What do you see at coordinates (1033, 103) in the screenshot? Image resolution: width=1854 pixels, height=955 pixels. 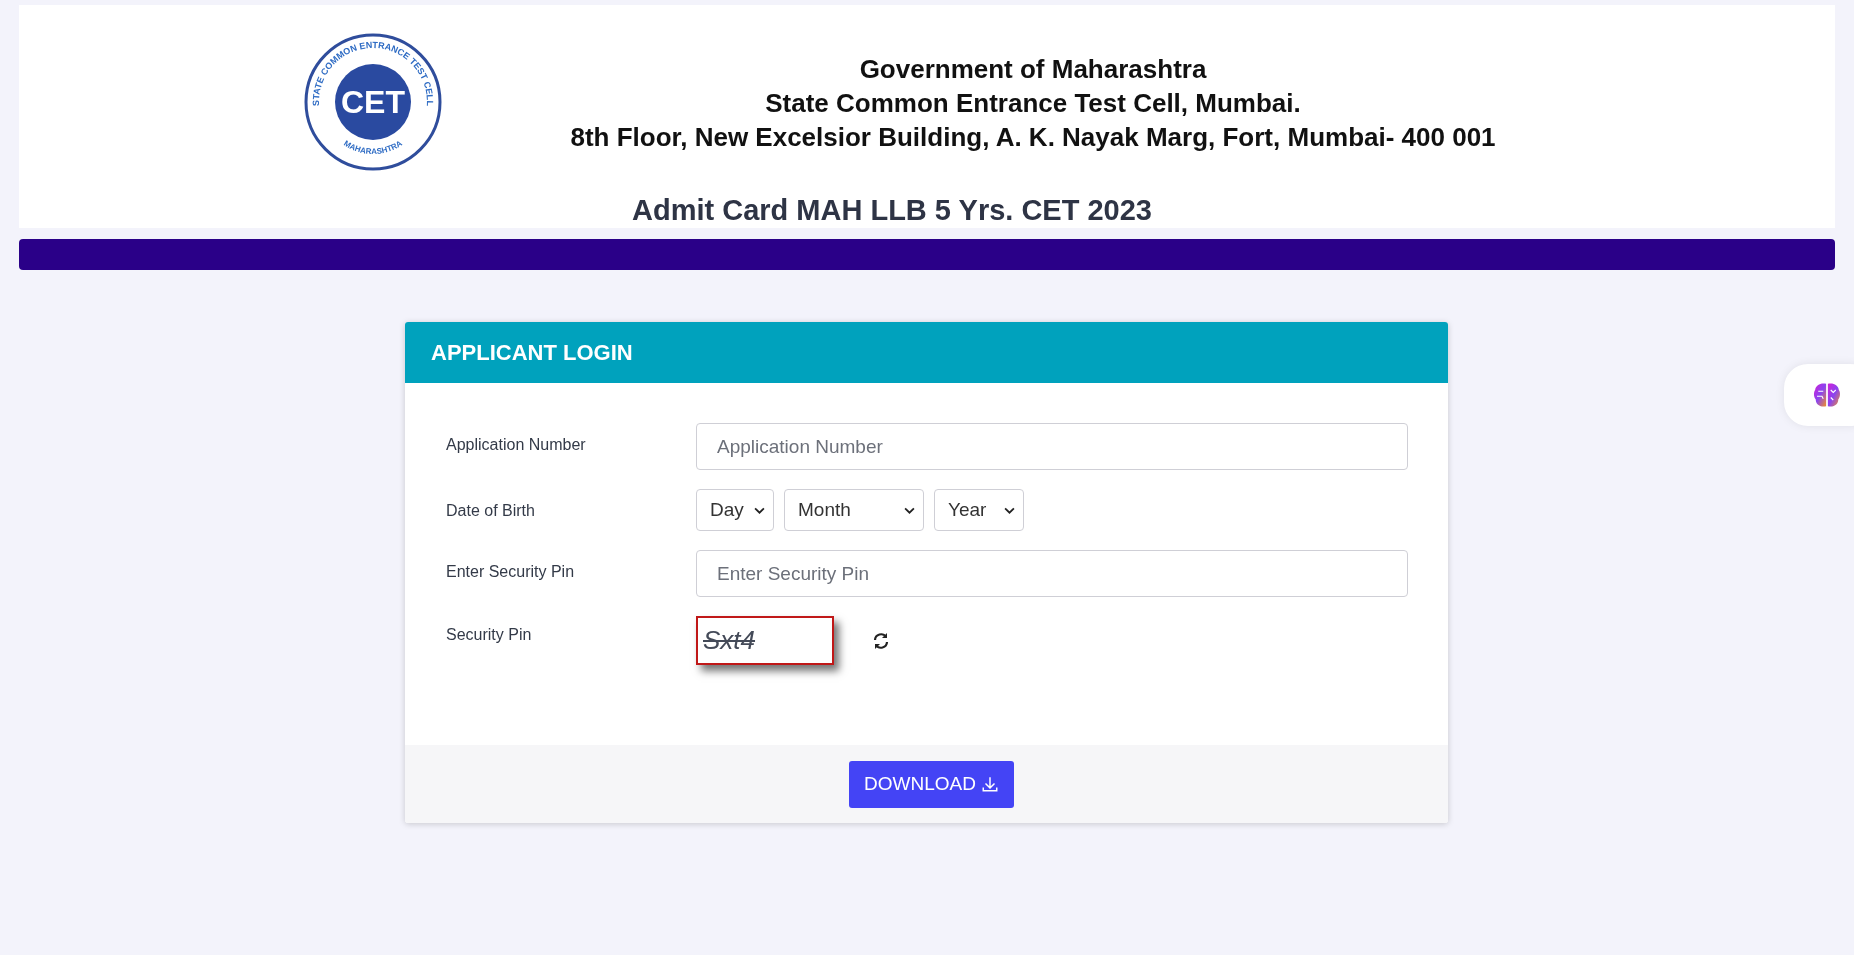 I see `header-line: State Common Entrance Test Cell, Mumbai.` at bounding box center [1033, 103].